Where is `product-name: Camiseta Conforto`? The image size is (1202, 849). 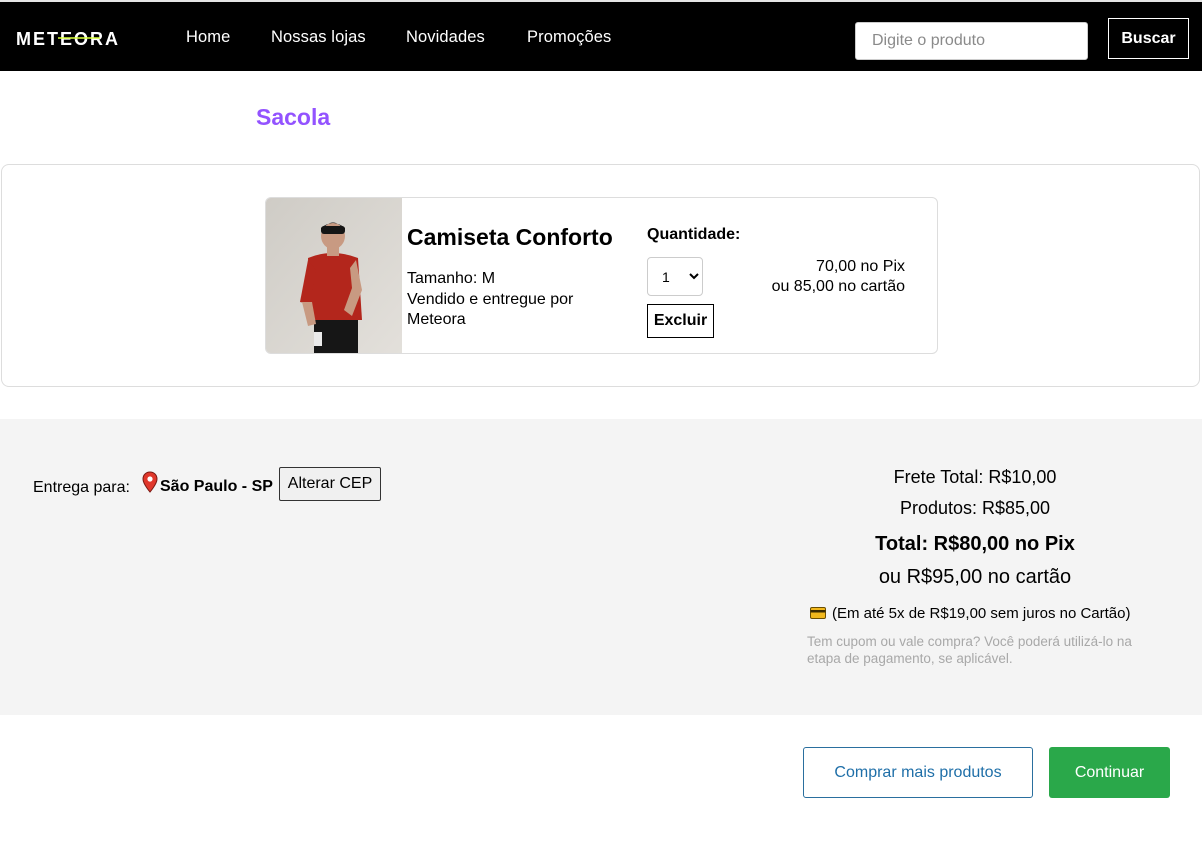 product-name: Camiseta Conforto is located at coordinates (510, 237).